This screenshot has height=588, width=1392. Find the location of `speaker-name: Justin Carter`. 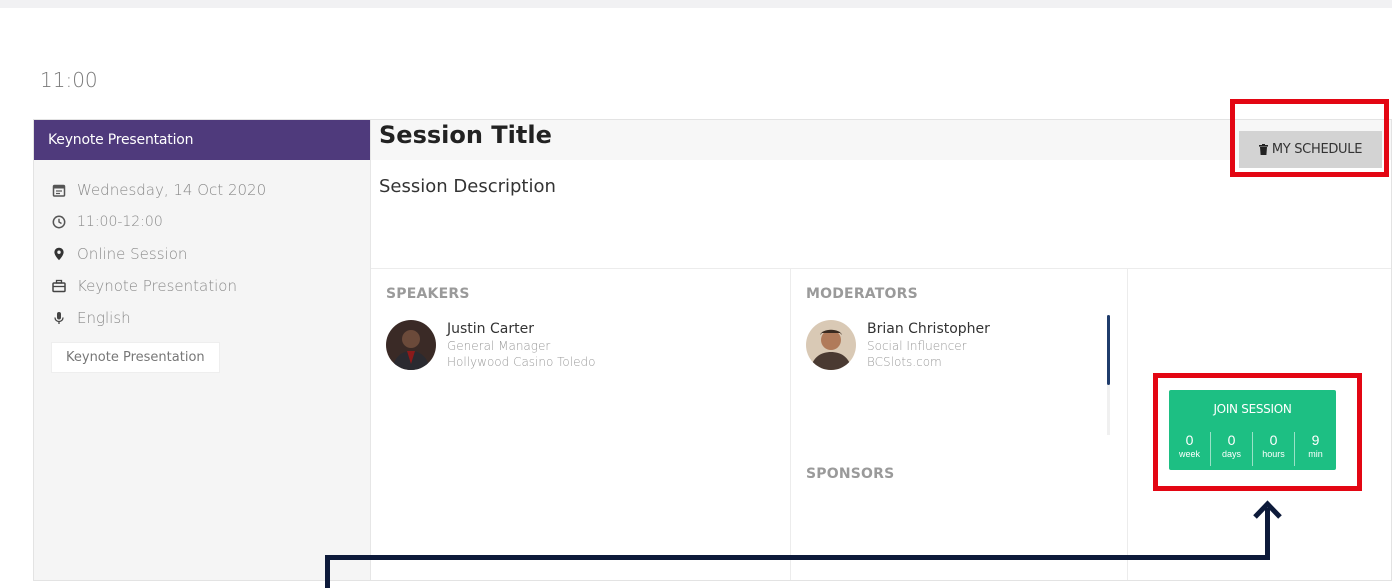

speaker-name: Justin Carter is located at coordinates (521, 329).